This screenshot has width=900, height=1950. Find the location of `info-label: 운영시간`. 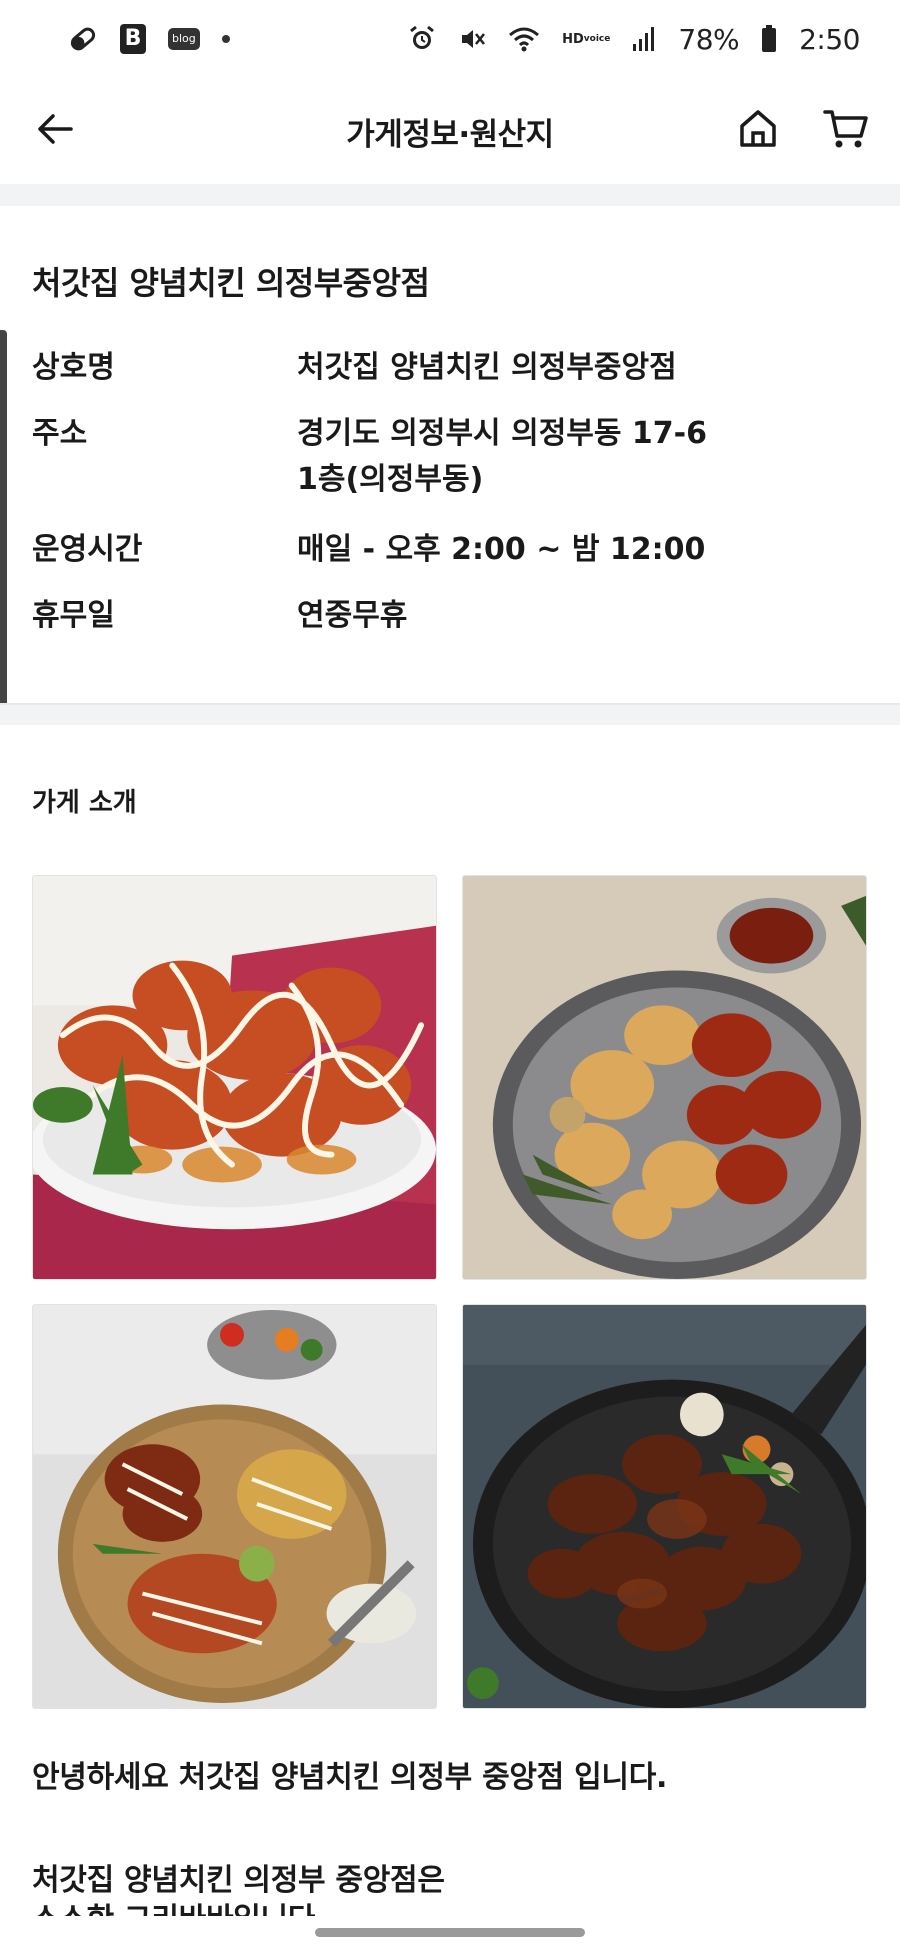

info-label: 운영시간 is located at coordinates (87, 549).